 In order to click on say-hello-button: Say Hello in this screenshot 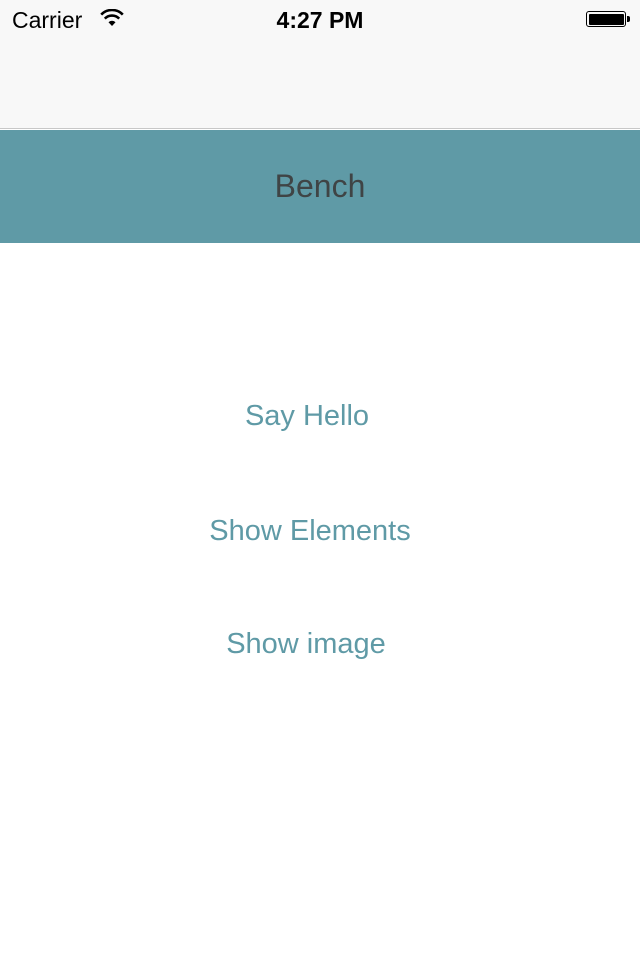, I will do `click(307, 416)`.